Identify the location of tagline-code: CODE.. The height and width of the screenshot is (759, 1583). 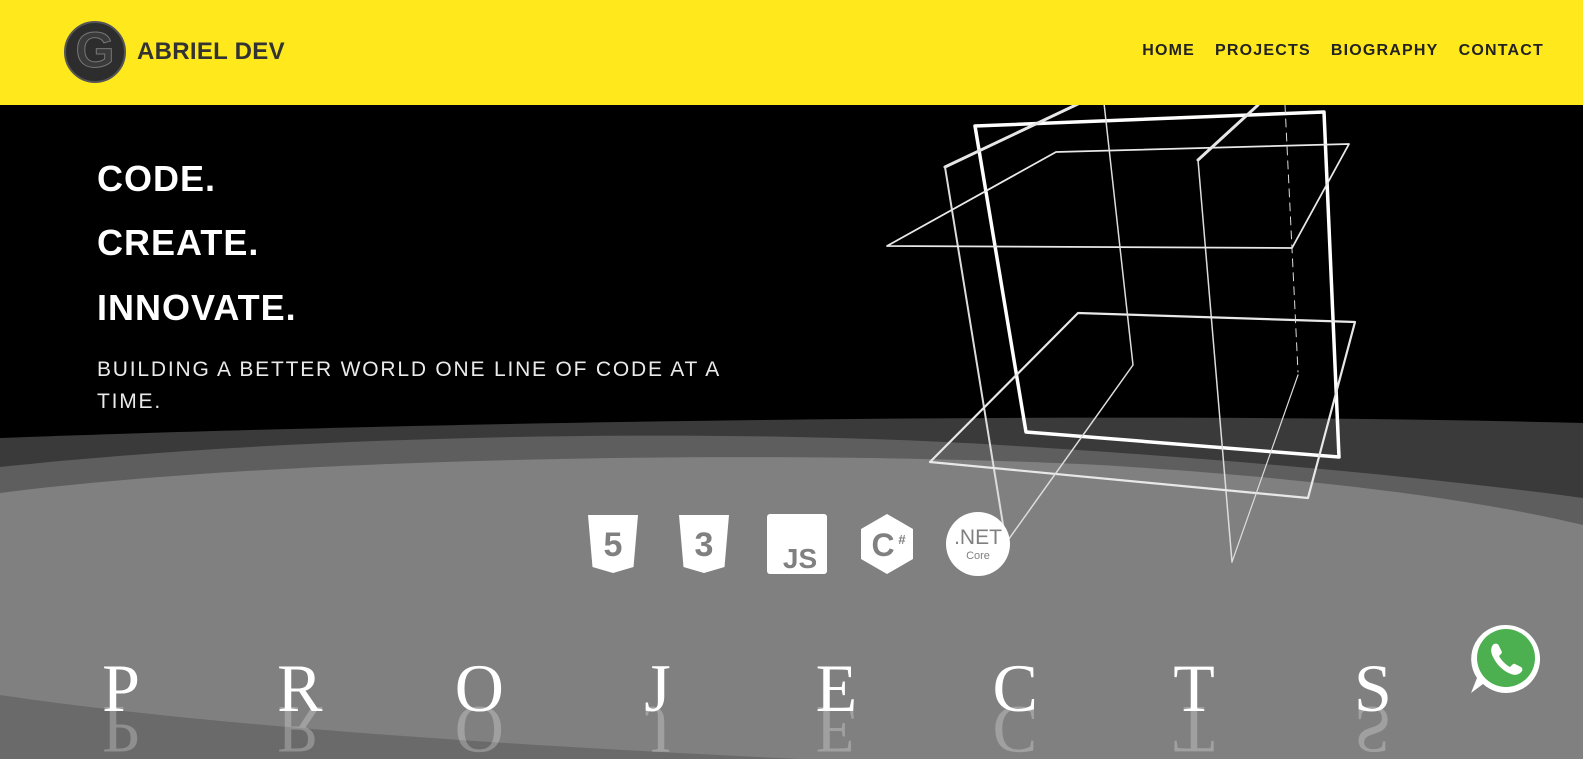
(157, 178).